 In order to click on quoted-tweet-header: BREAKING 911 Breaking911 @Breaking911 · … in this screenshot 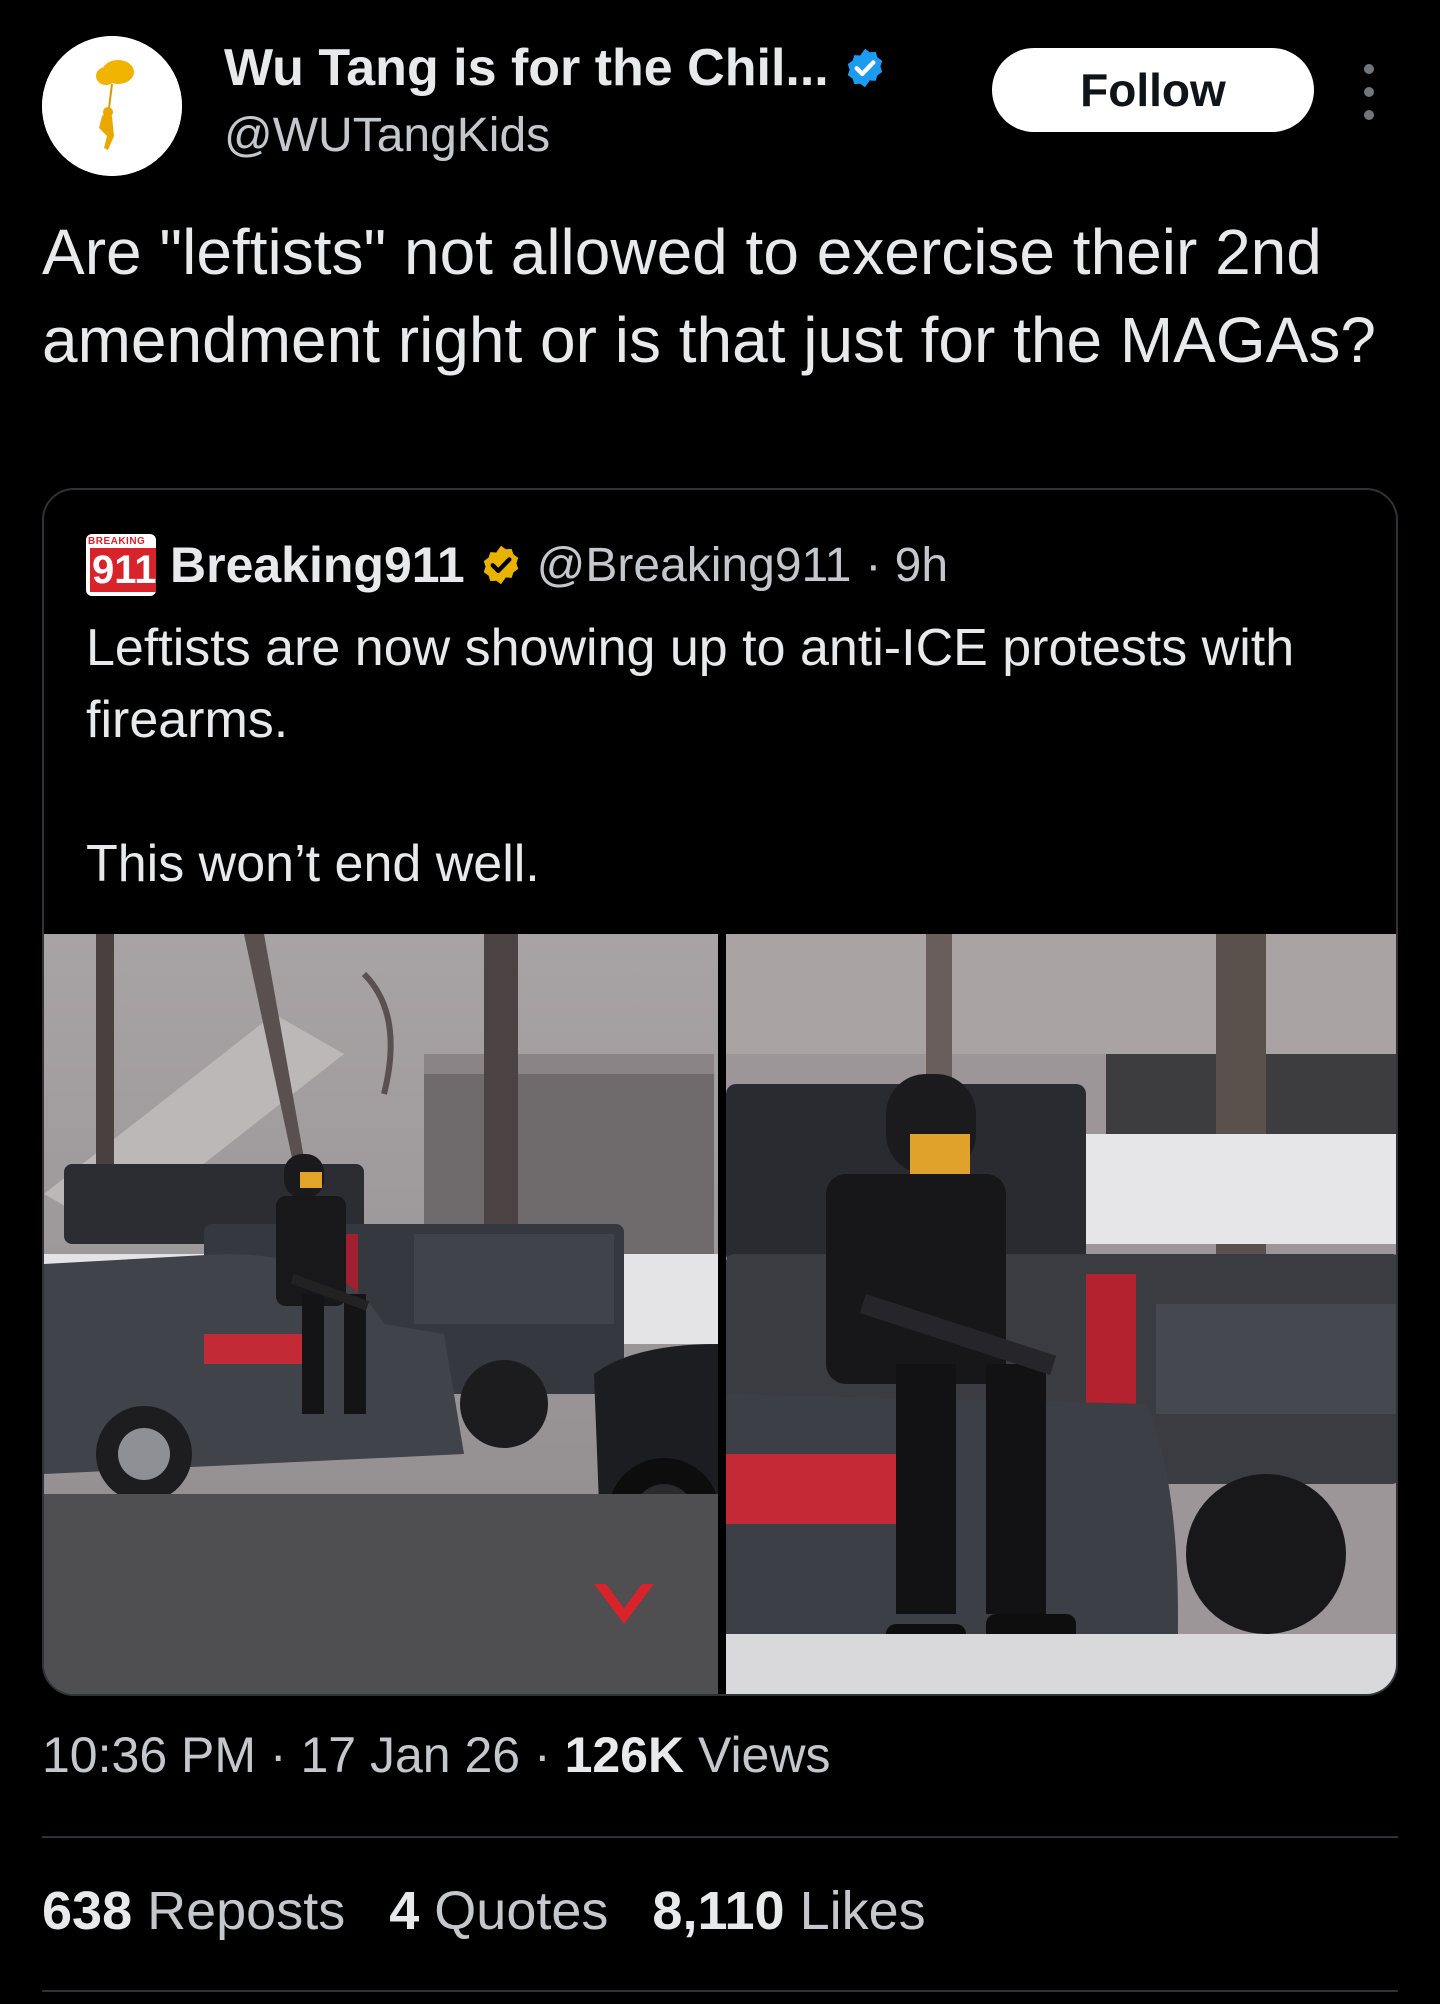, I will do `click(517, 565)`.